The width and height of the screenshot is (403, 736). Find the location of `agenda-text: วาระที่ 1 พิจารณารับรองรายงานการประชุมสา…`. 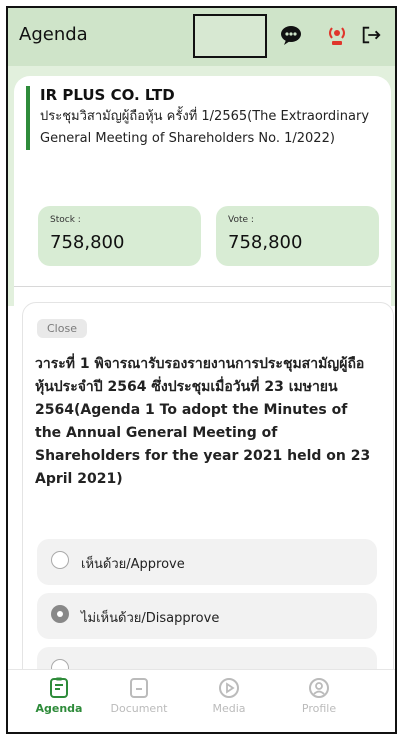

agenda-text: วาระที่ 1 พิจารณารับรองรายงานการประชุมสา… is located at coordinates (203, 421).